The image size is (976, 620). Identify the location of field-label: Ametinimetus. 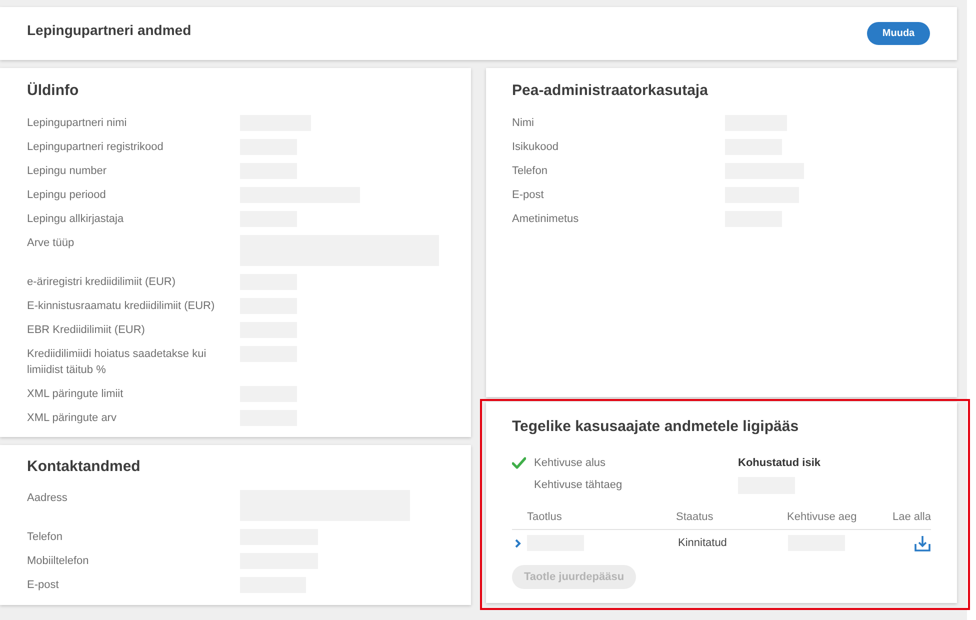
(546, 219).